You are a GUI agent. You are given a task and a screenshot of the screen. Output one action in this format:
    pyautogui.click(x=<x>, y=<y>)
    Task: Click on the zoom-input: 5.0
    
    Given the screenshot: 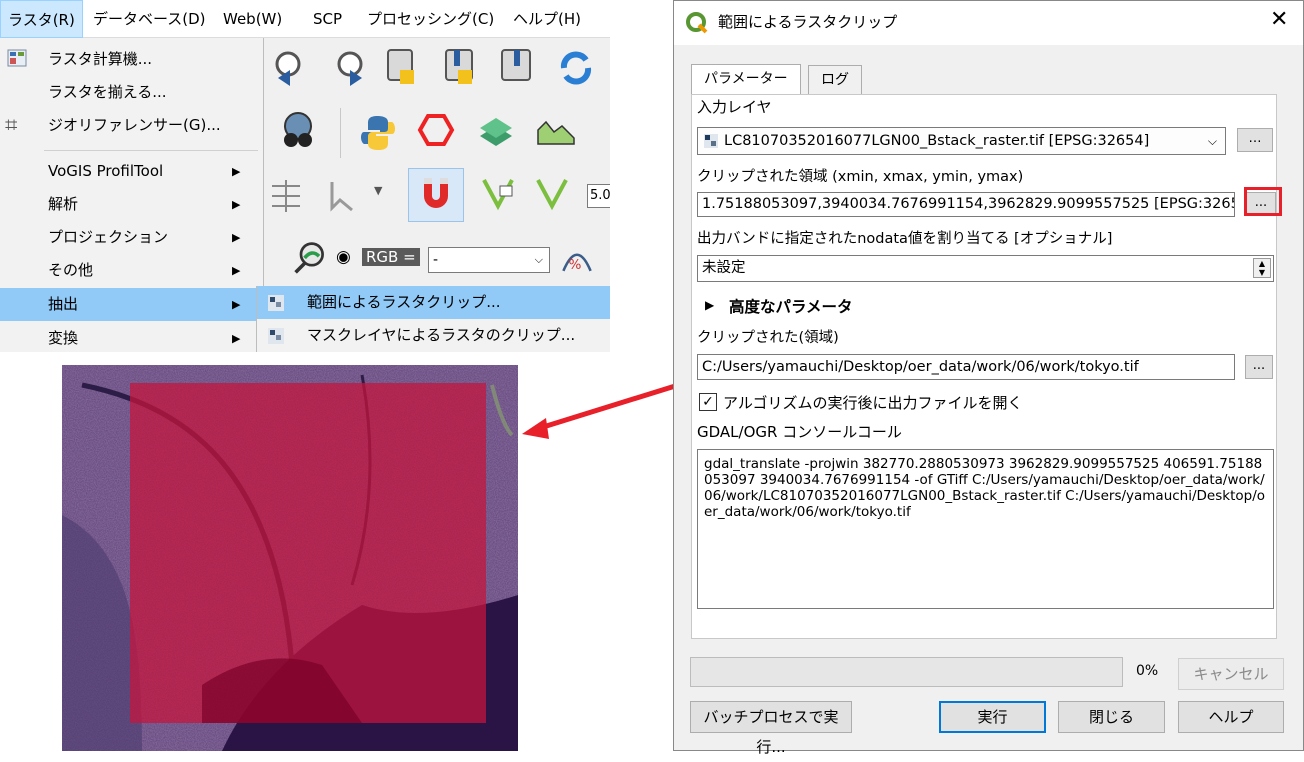 What is the action you would take?
    pyautogui.click(x=598, y=196)
    